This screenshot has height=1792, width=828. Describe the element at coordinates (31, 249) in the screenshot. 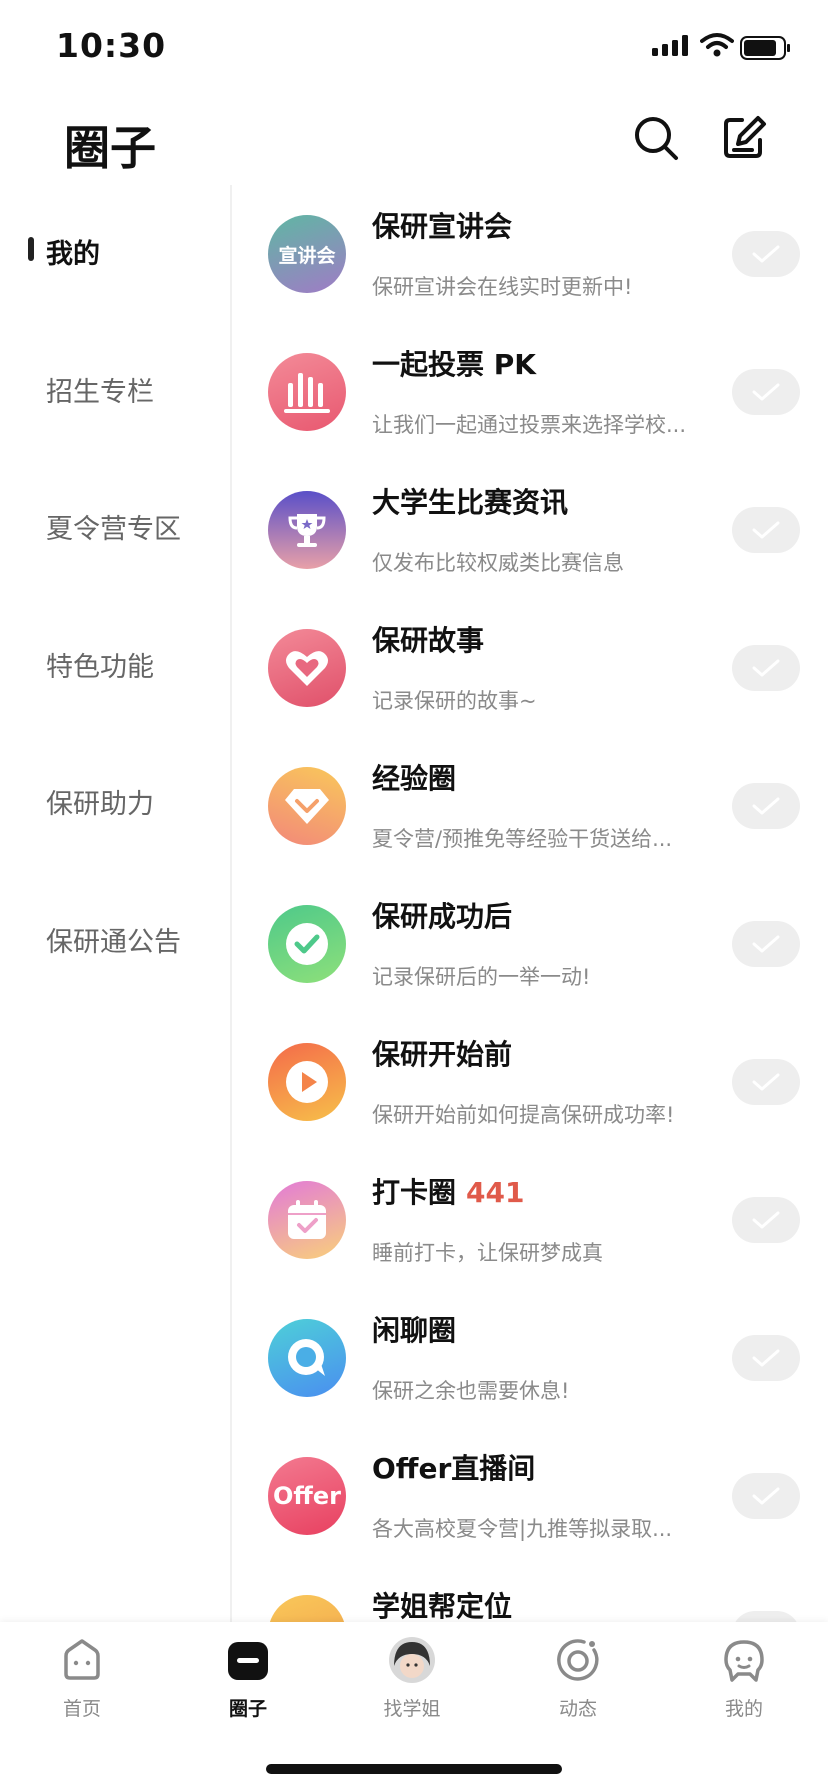

I see `active-indicator` at that location.